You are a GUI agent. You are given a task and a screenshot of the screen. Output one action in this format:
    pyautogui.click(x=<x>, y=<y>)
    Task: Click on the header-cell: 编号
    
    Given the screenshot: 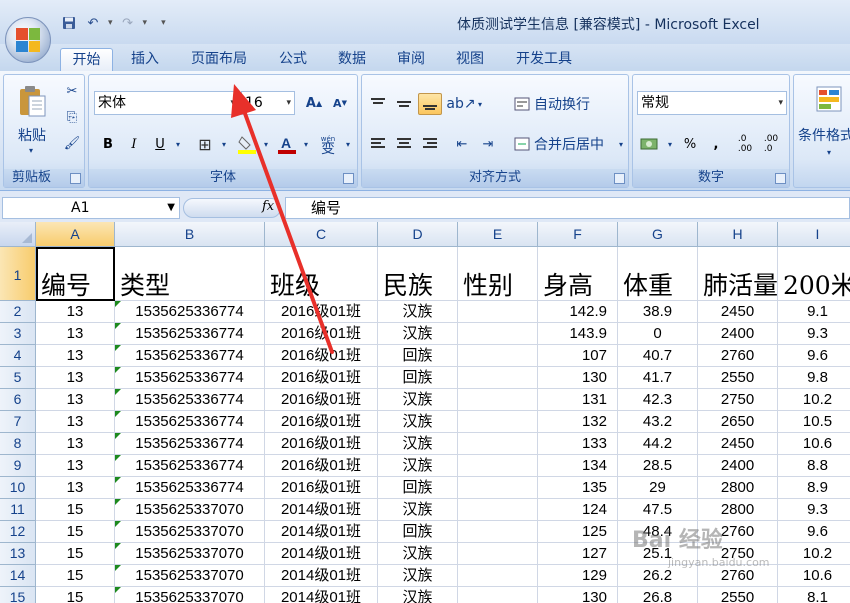 What is the action you would take?
    pyautogui.click(x=75, y=274)
    